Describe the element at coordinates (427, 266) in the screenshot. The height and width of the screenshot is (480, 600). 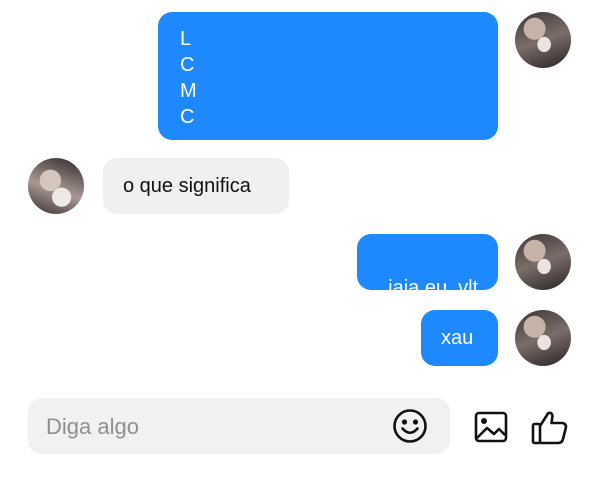
I see `sent-message-bubble: jaja eu vlt` at that location.